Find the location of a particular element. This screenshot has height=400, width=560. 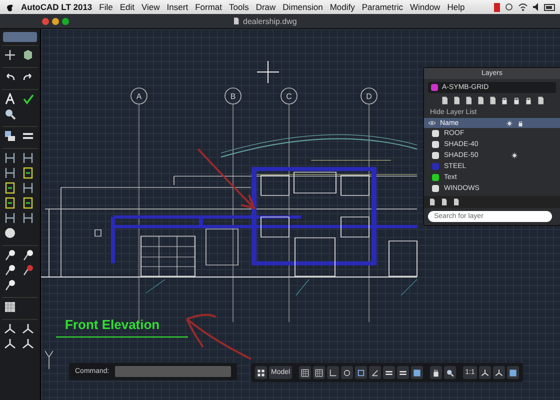

drawing-title: Front Elevation is located at coordinates (112, 324).